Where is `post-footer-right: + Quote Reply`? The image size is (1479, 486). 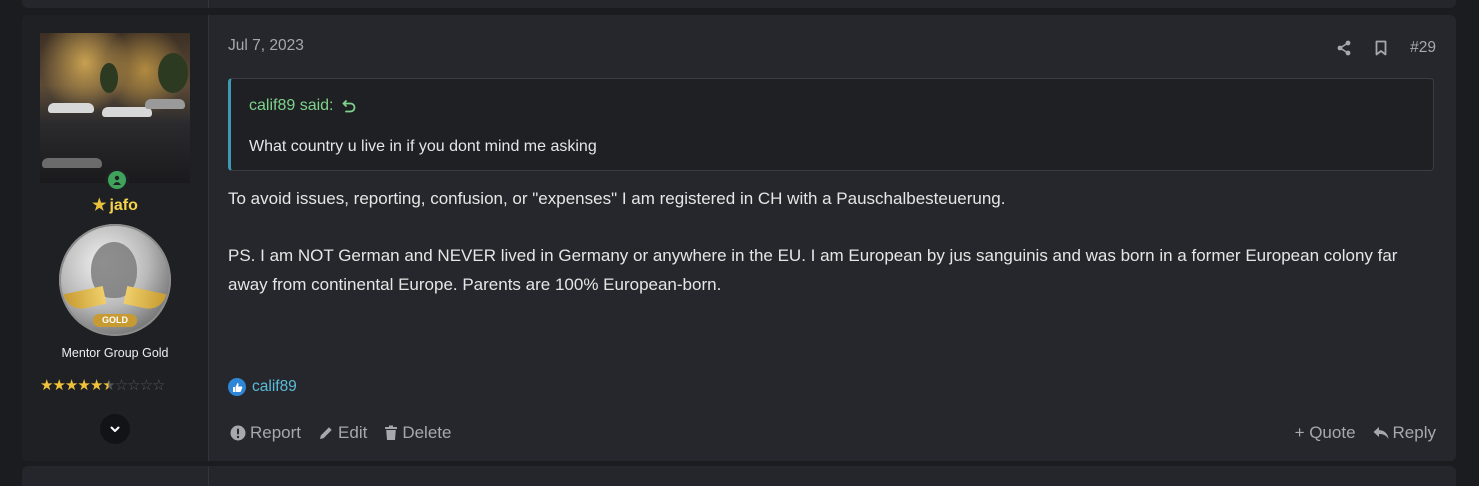
post-footer-right: + Quote Reply is located at coordinates (1365, 433).